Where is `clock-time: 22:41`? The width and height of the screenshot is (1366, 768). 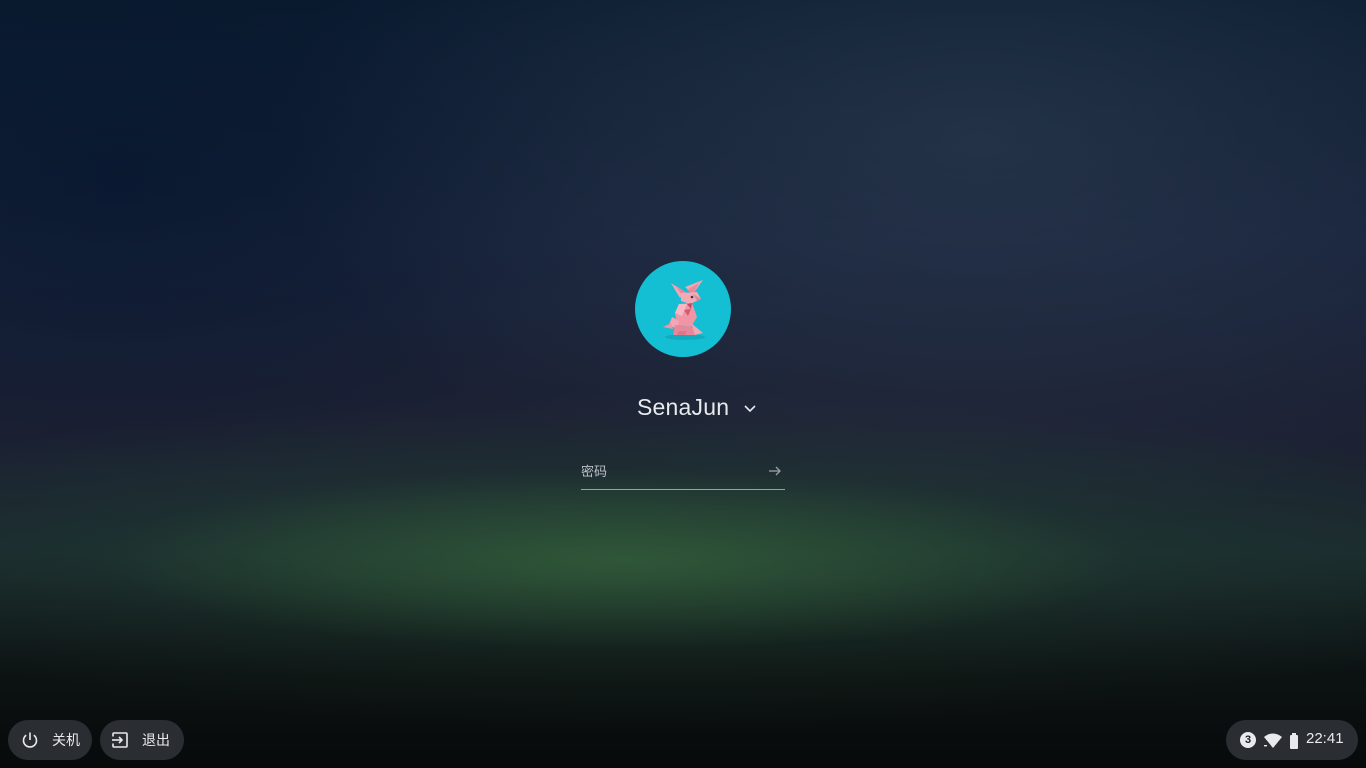 clock-time: 22:41 is located at coordinates (1325, 738).